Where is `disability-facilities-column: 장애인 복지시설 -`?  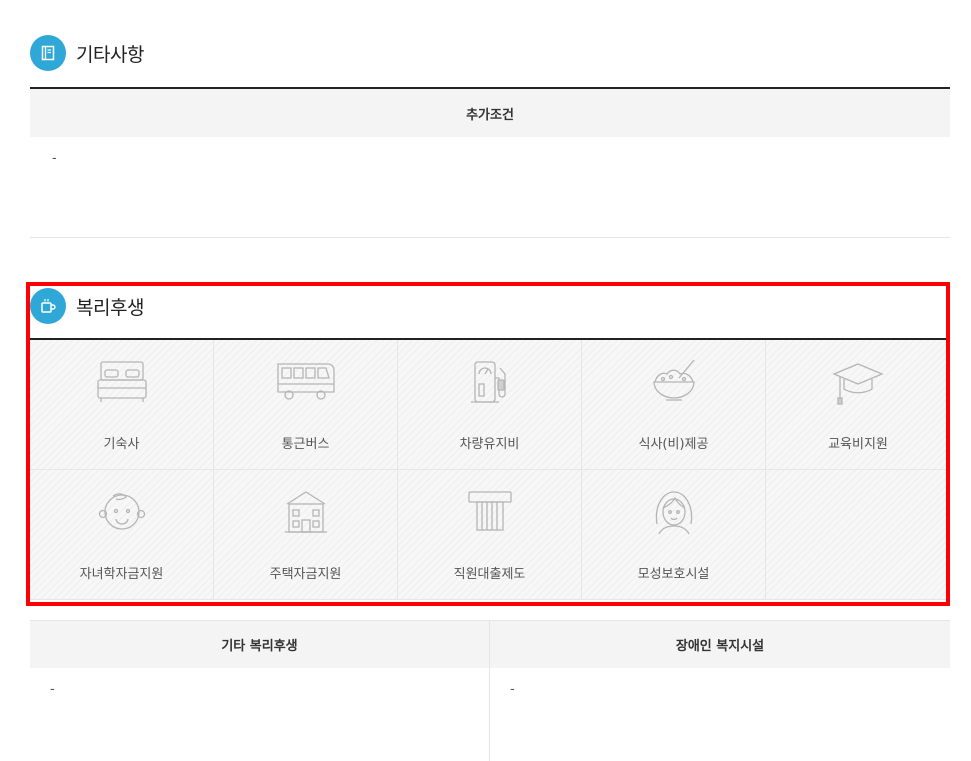 disability-facilities-column: 장애인 복지시설 - is located at coordinates (720, 691).